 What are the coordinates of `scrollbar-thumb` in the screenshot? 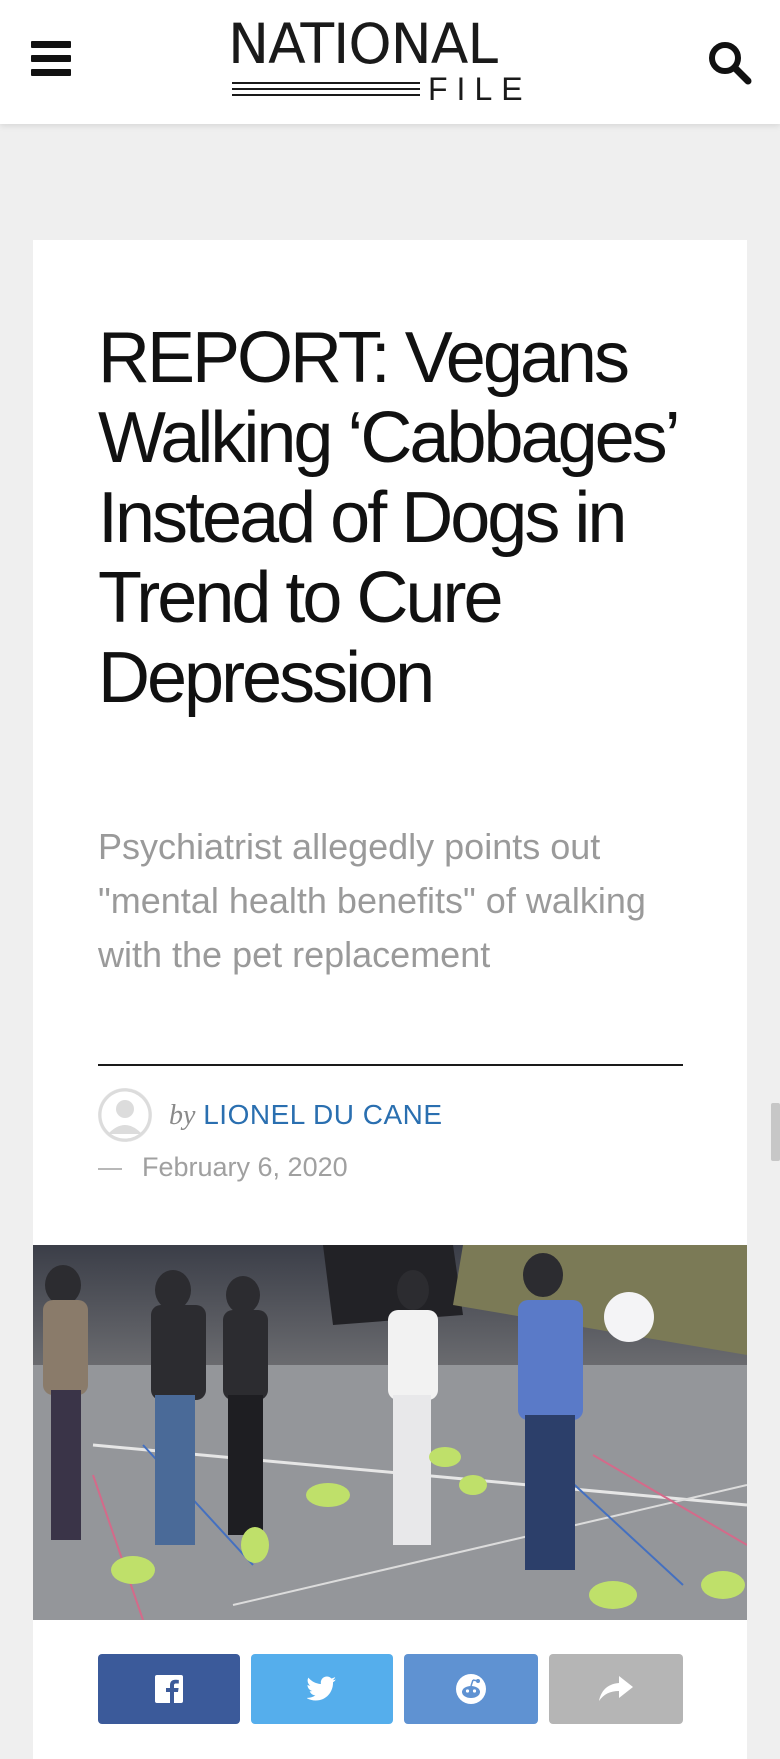 It's located at (775, 1132).